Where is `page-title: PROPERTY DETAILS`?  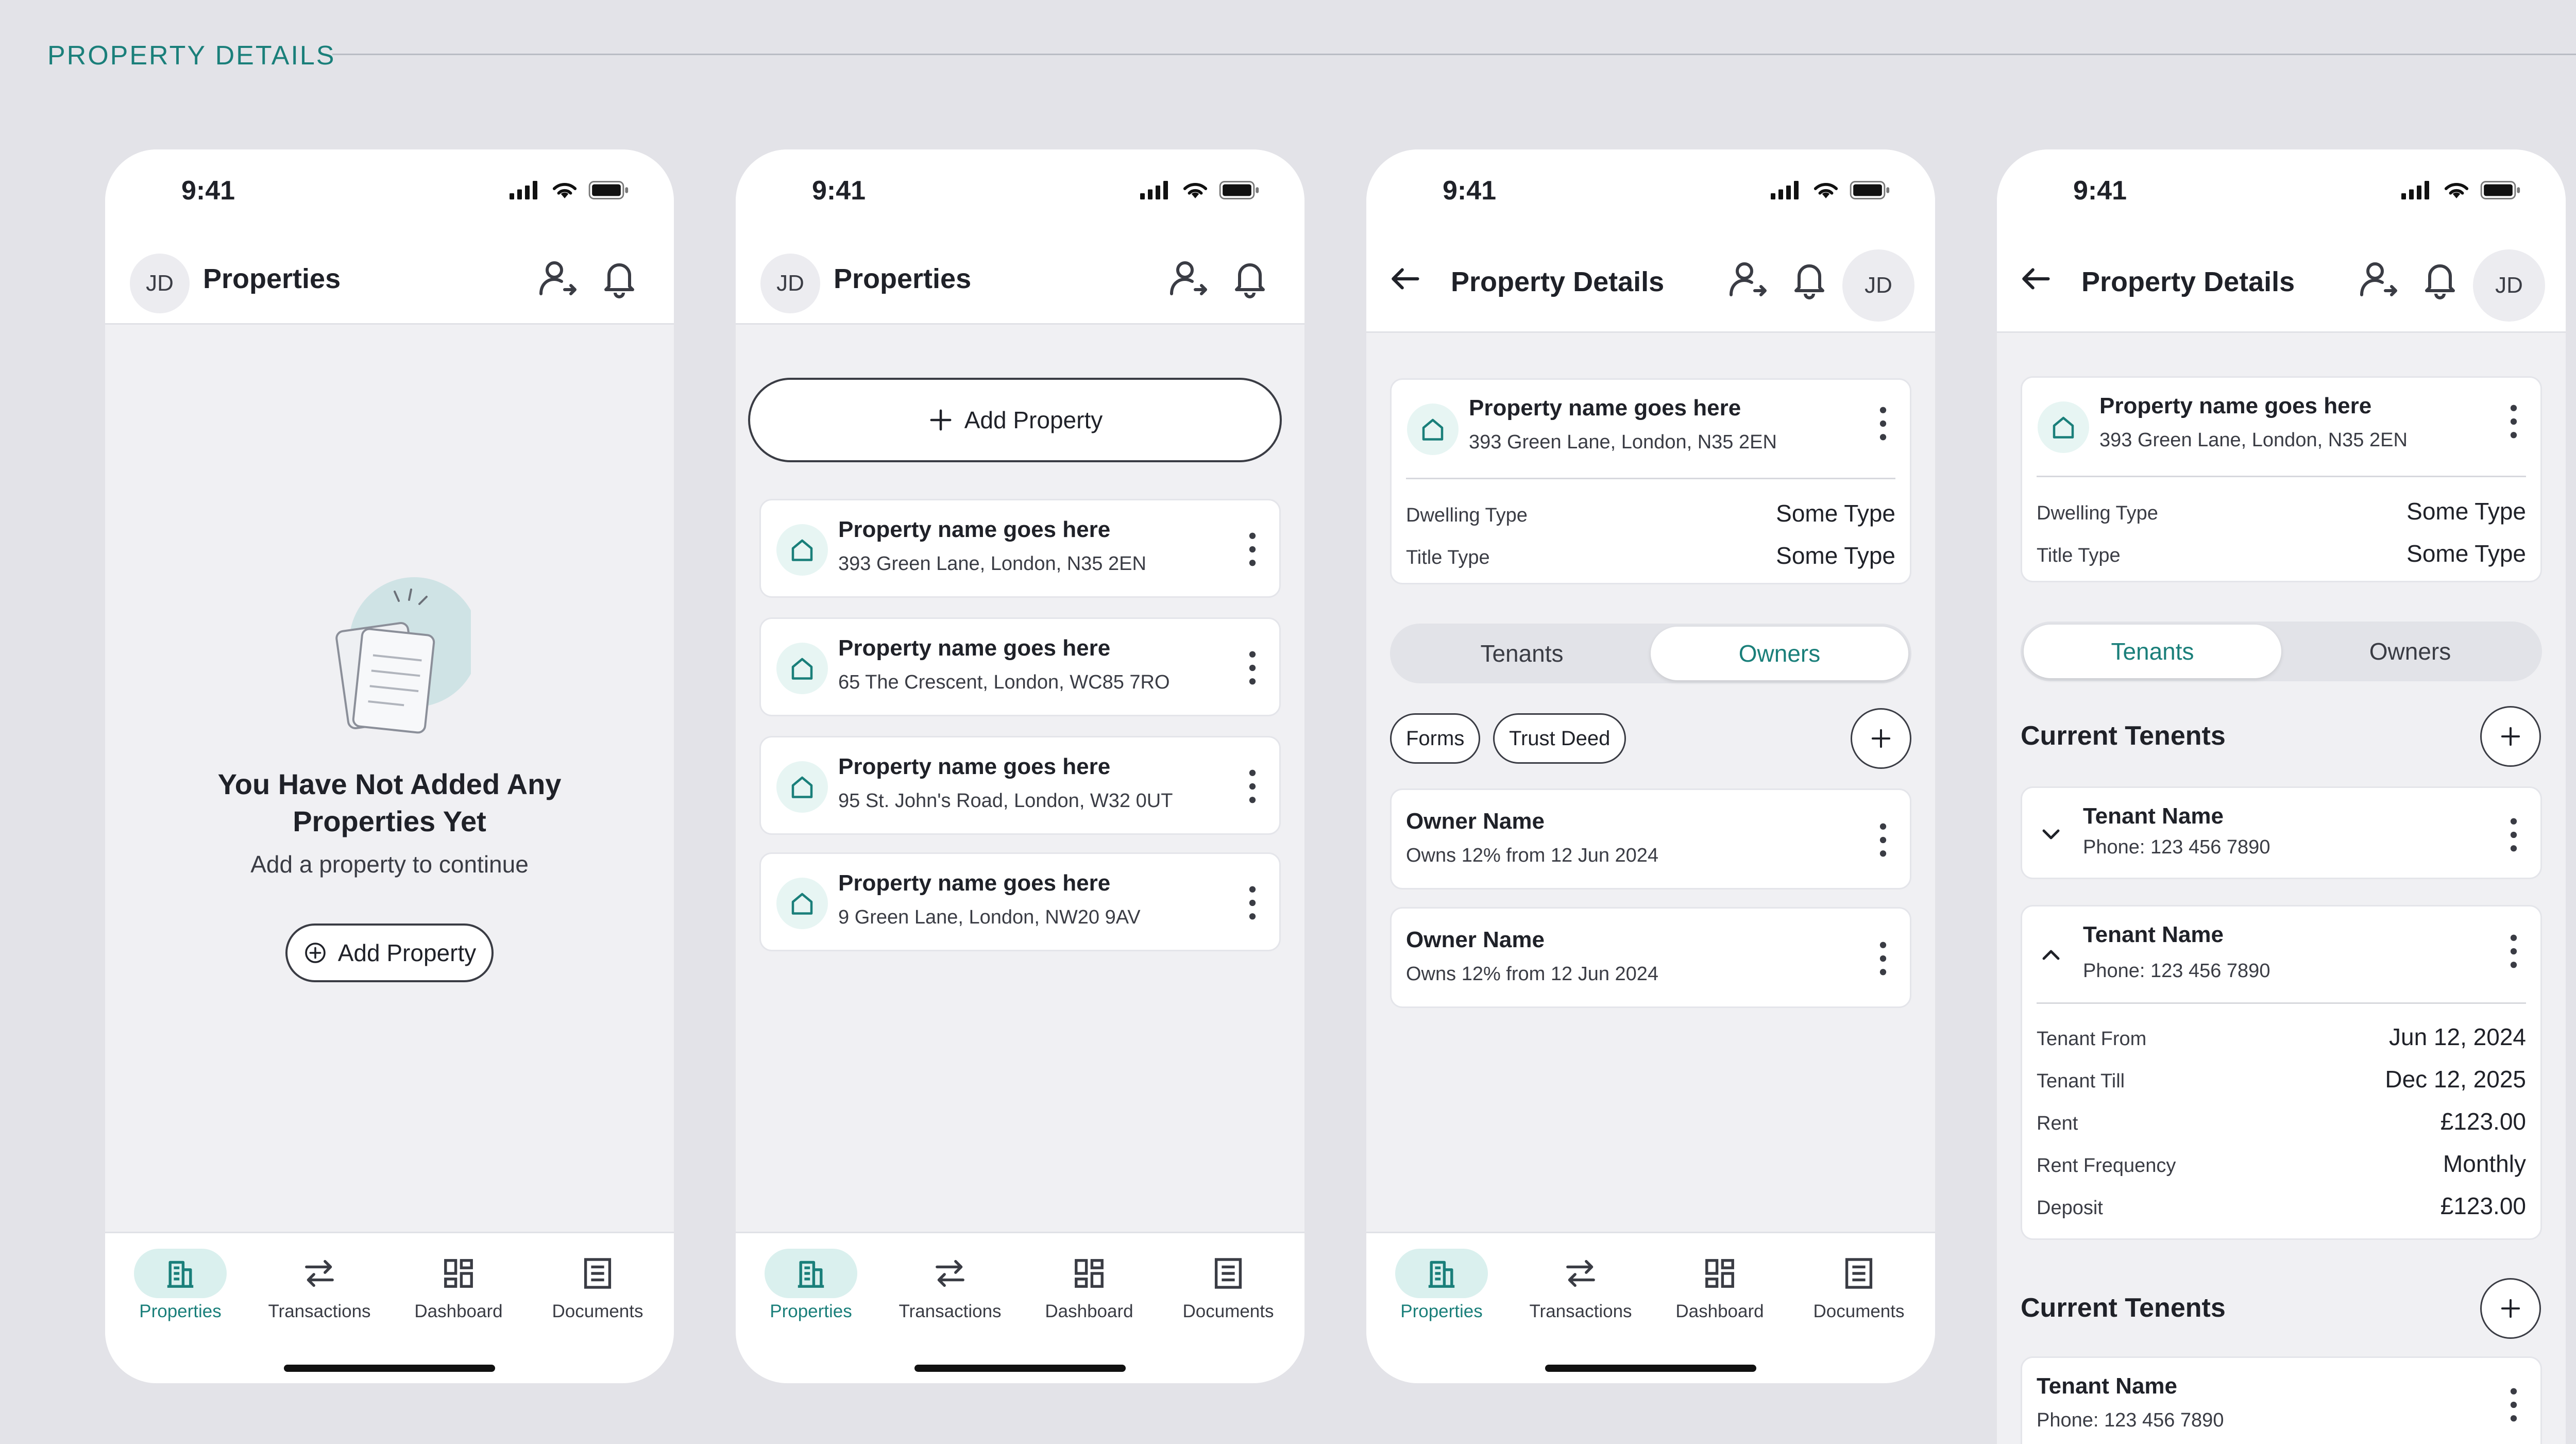 page-title: PROPERTY DETAILS is located at coordinates (191, 56).